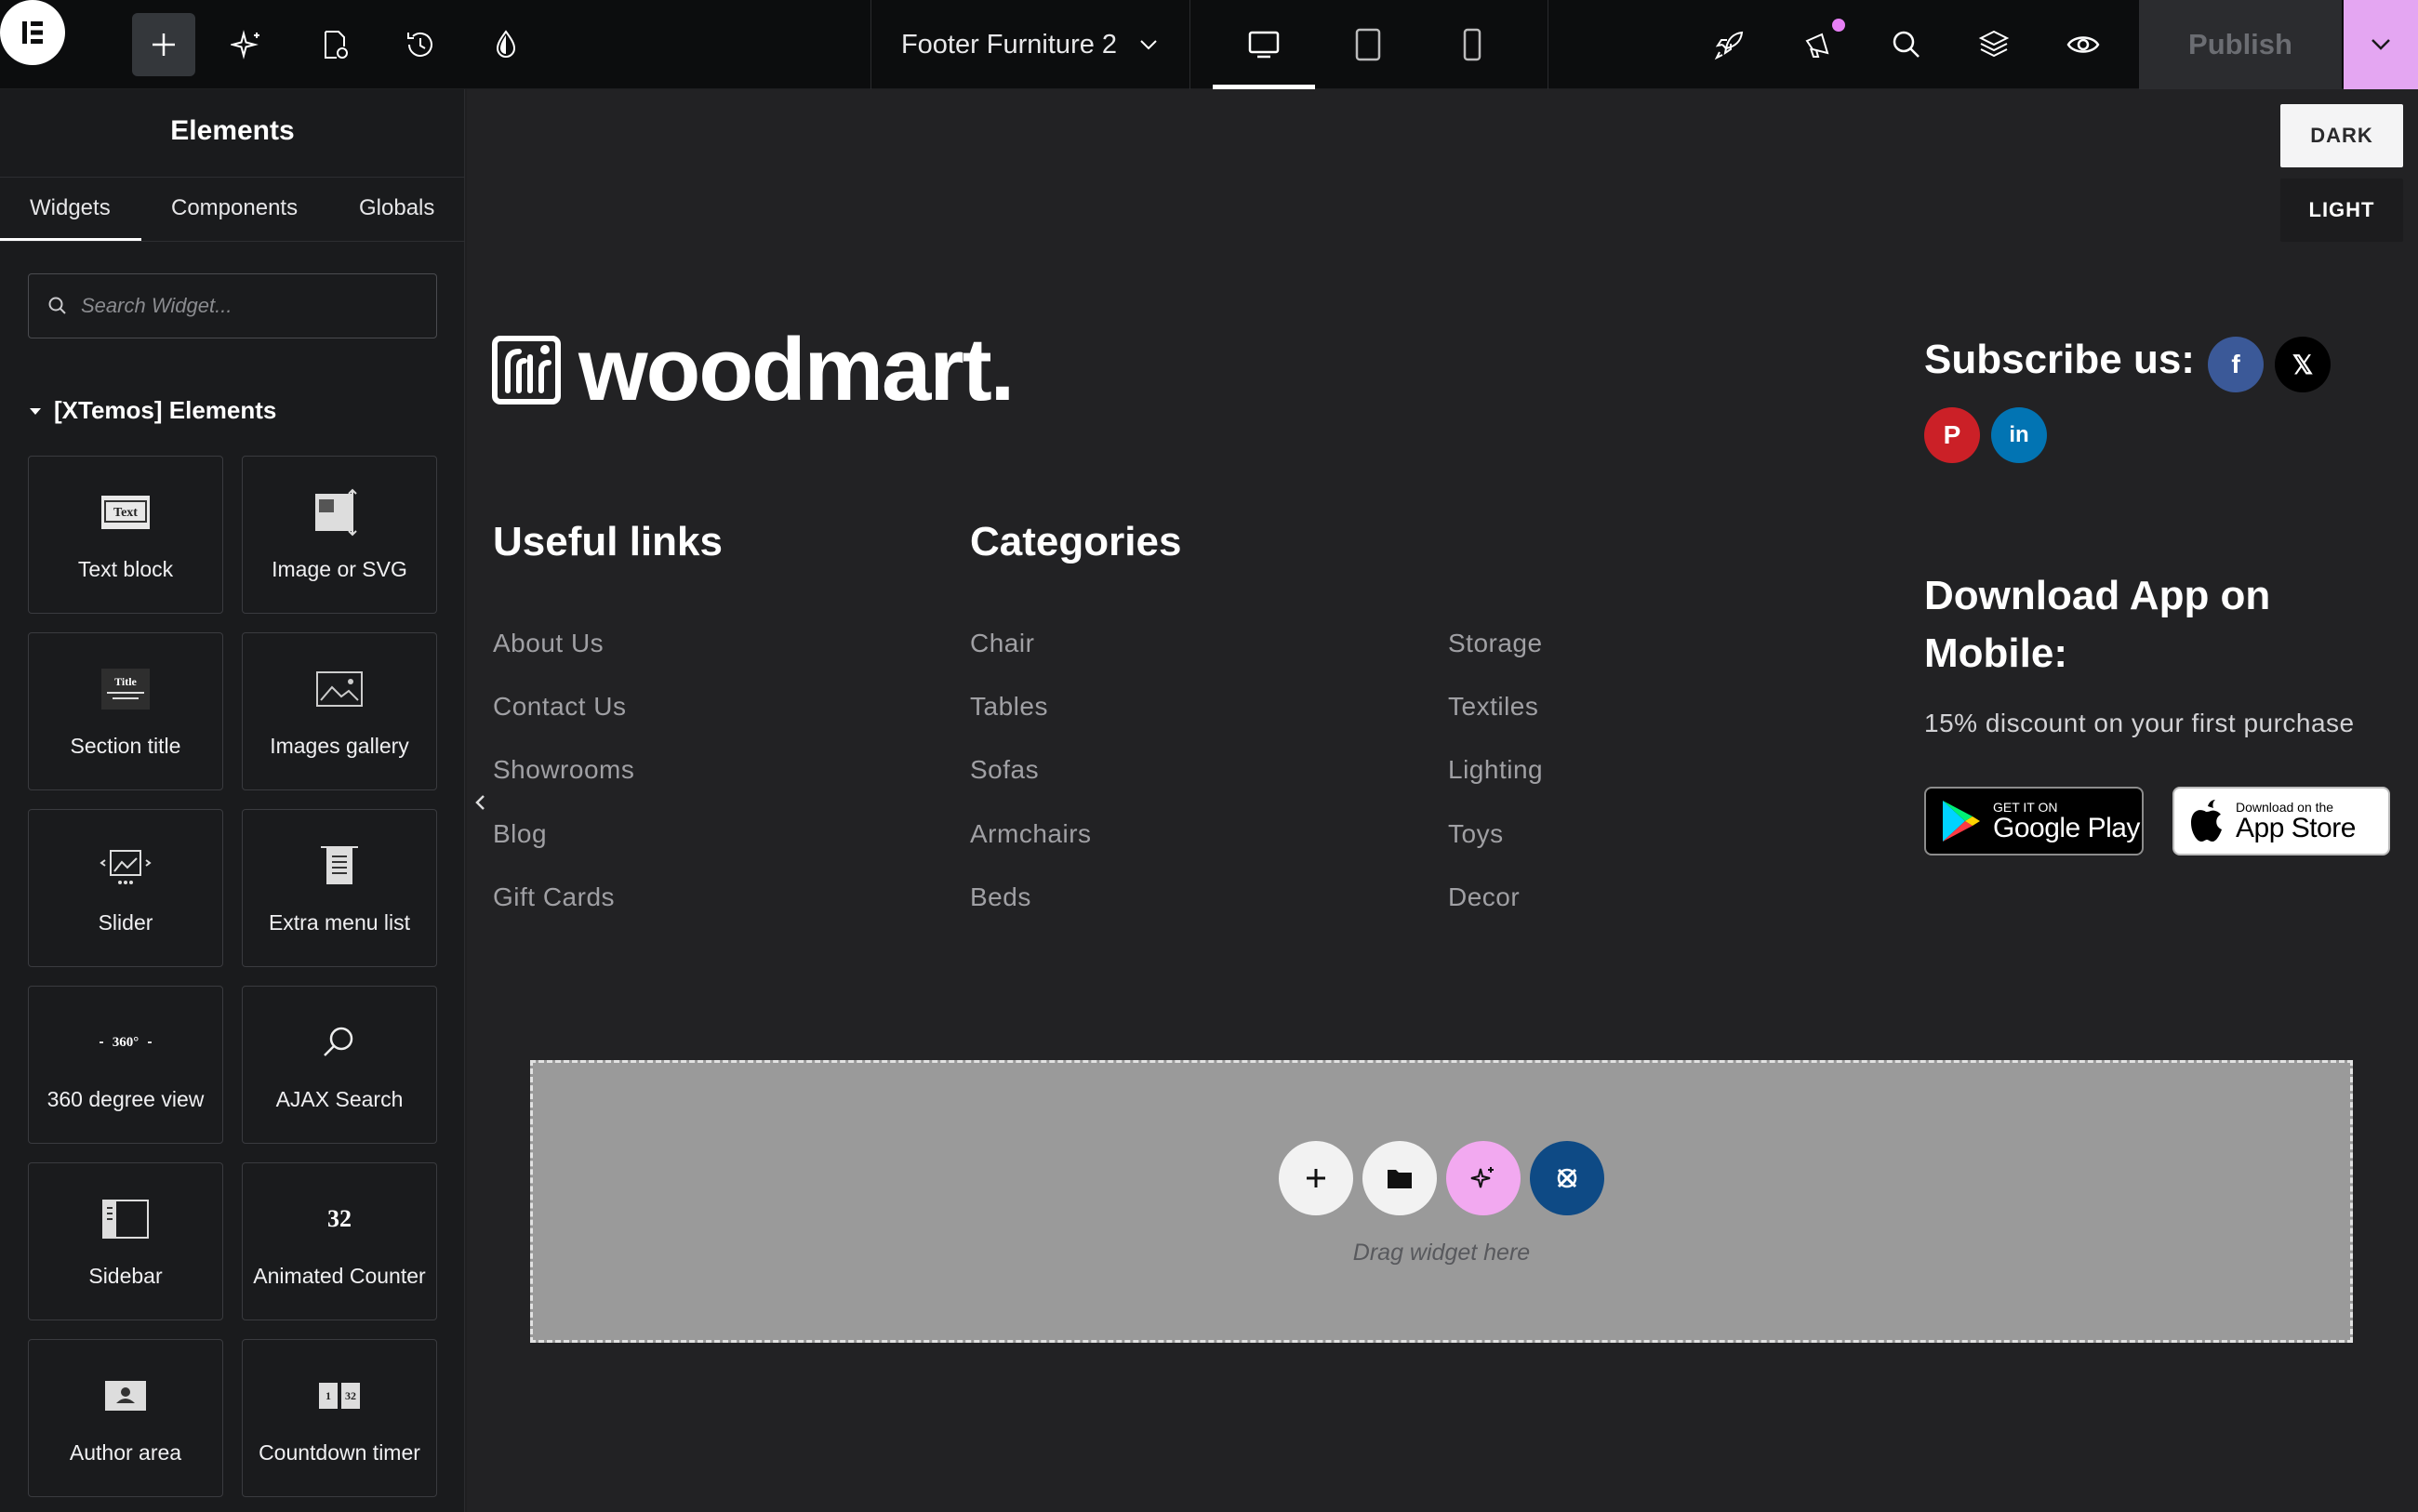 Image resolution: width=2418 pixels, height=1512 pixels. Describe the element at coordinates (339, 711) in the screenshot. I see `widget-images-gallery: Images gallery` at that location.